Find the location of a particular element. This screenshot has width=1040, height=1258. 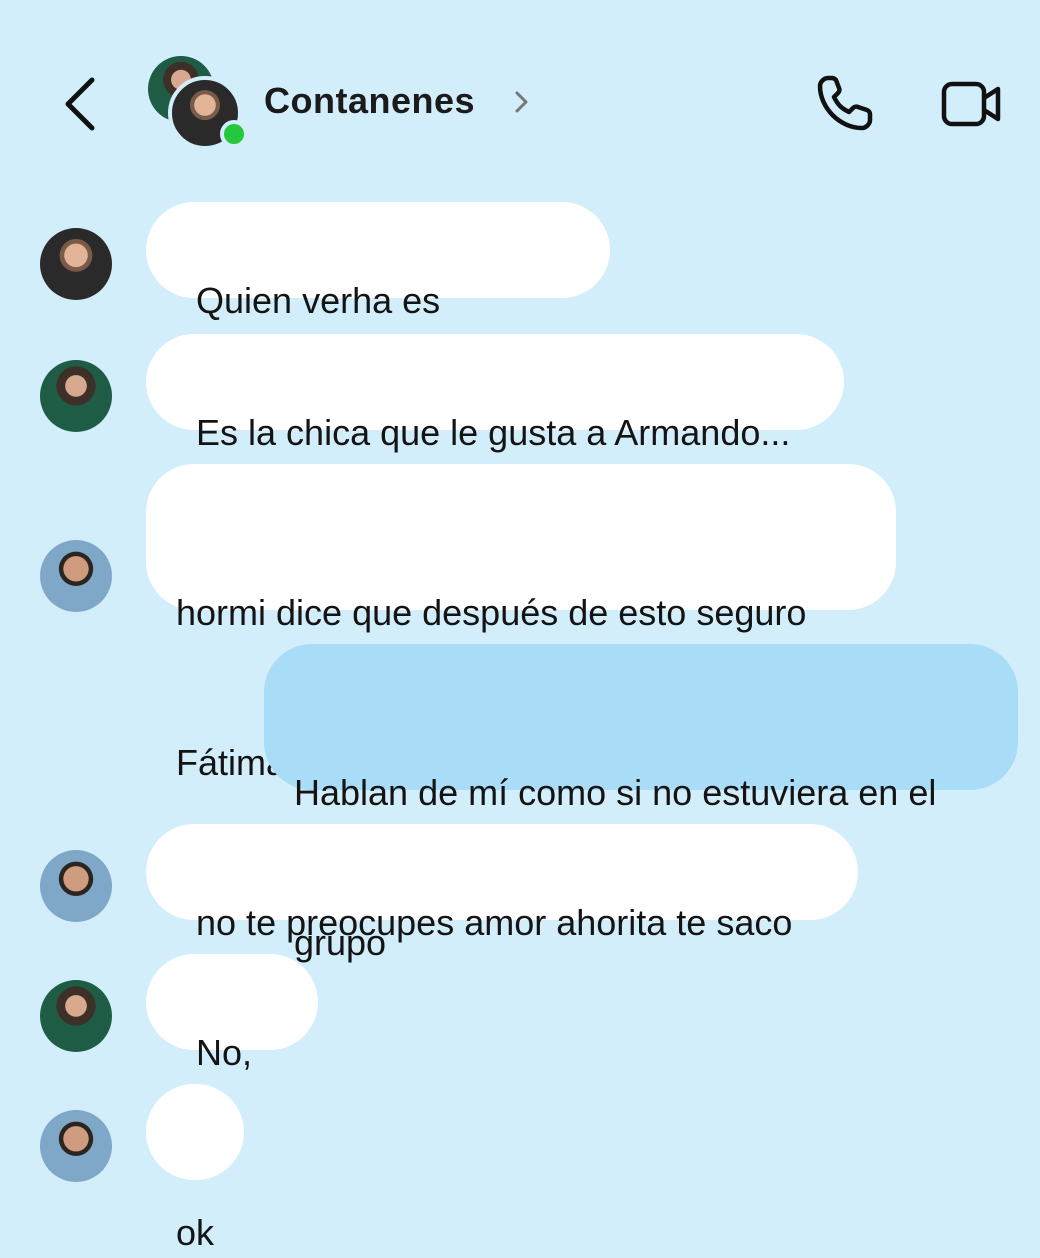

back-button is located at coordinates (82, 104).